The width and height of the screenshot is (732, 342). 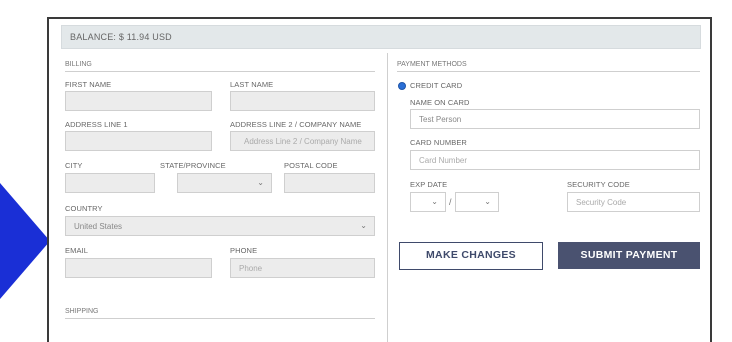 I want to click on make-changes-button: MAKE CHANGES, so click(x=471, y=256).